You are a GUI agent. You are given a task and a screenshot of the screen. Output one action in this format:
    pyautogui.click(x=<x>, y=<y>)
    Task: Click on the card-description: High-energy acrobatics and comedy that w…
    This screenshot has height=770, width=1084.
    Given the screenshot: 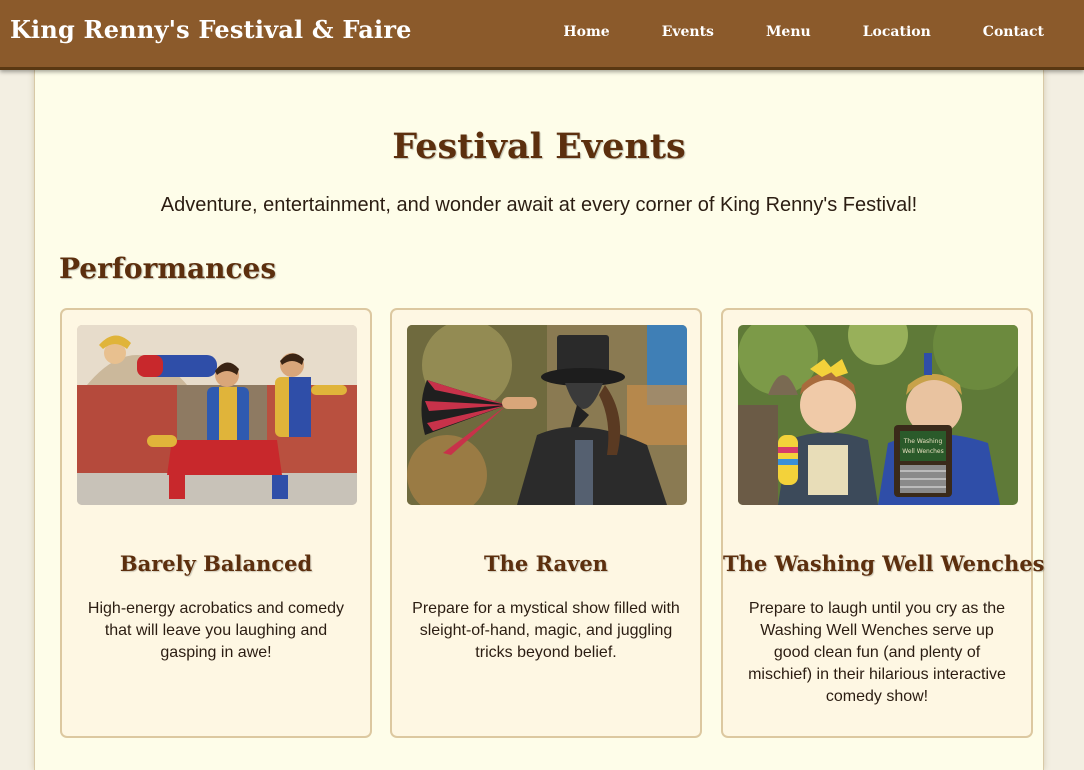 What is the action you would take?
    pyautogui.click(x=216, y=630)
    